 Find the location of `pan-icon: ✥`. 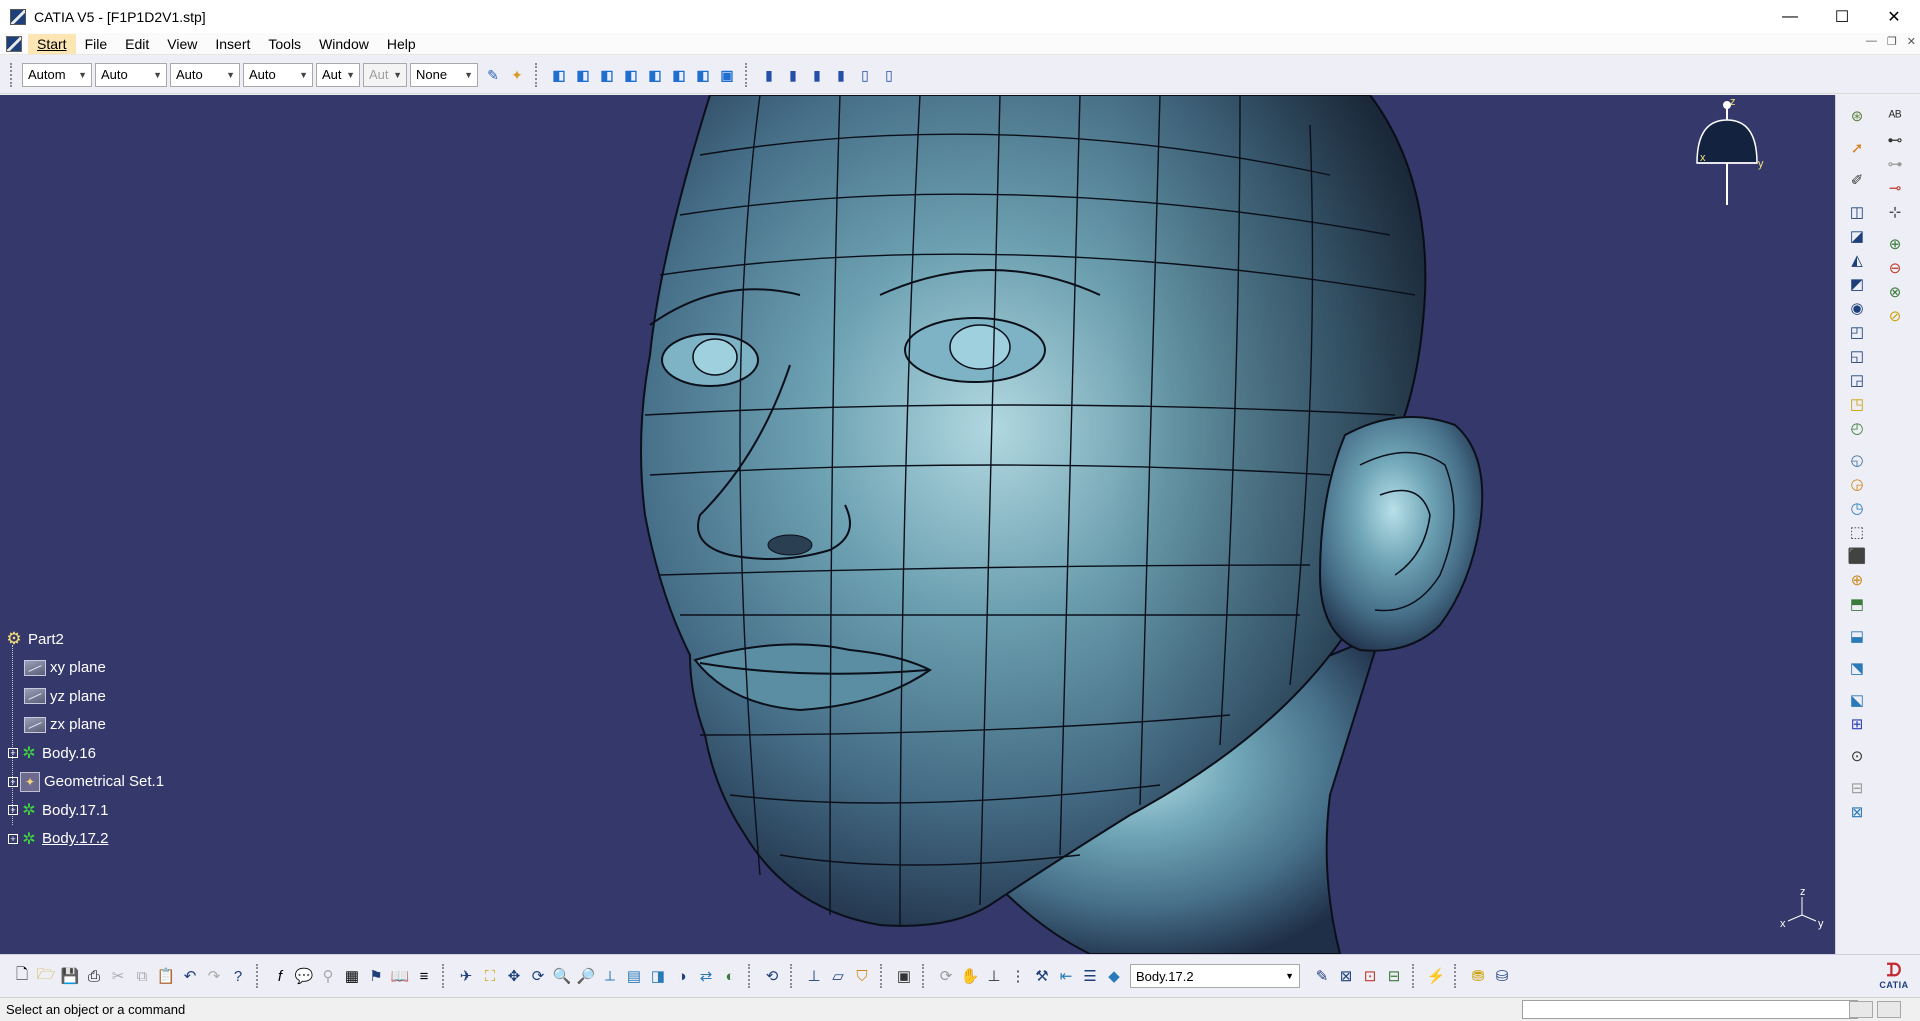

pan-icon: ✥ is located at coordinates (514, 976).